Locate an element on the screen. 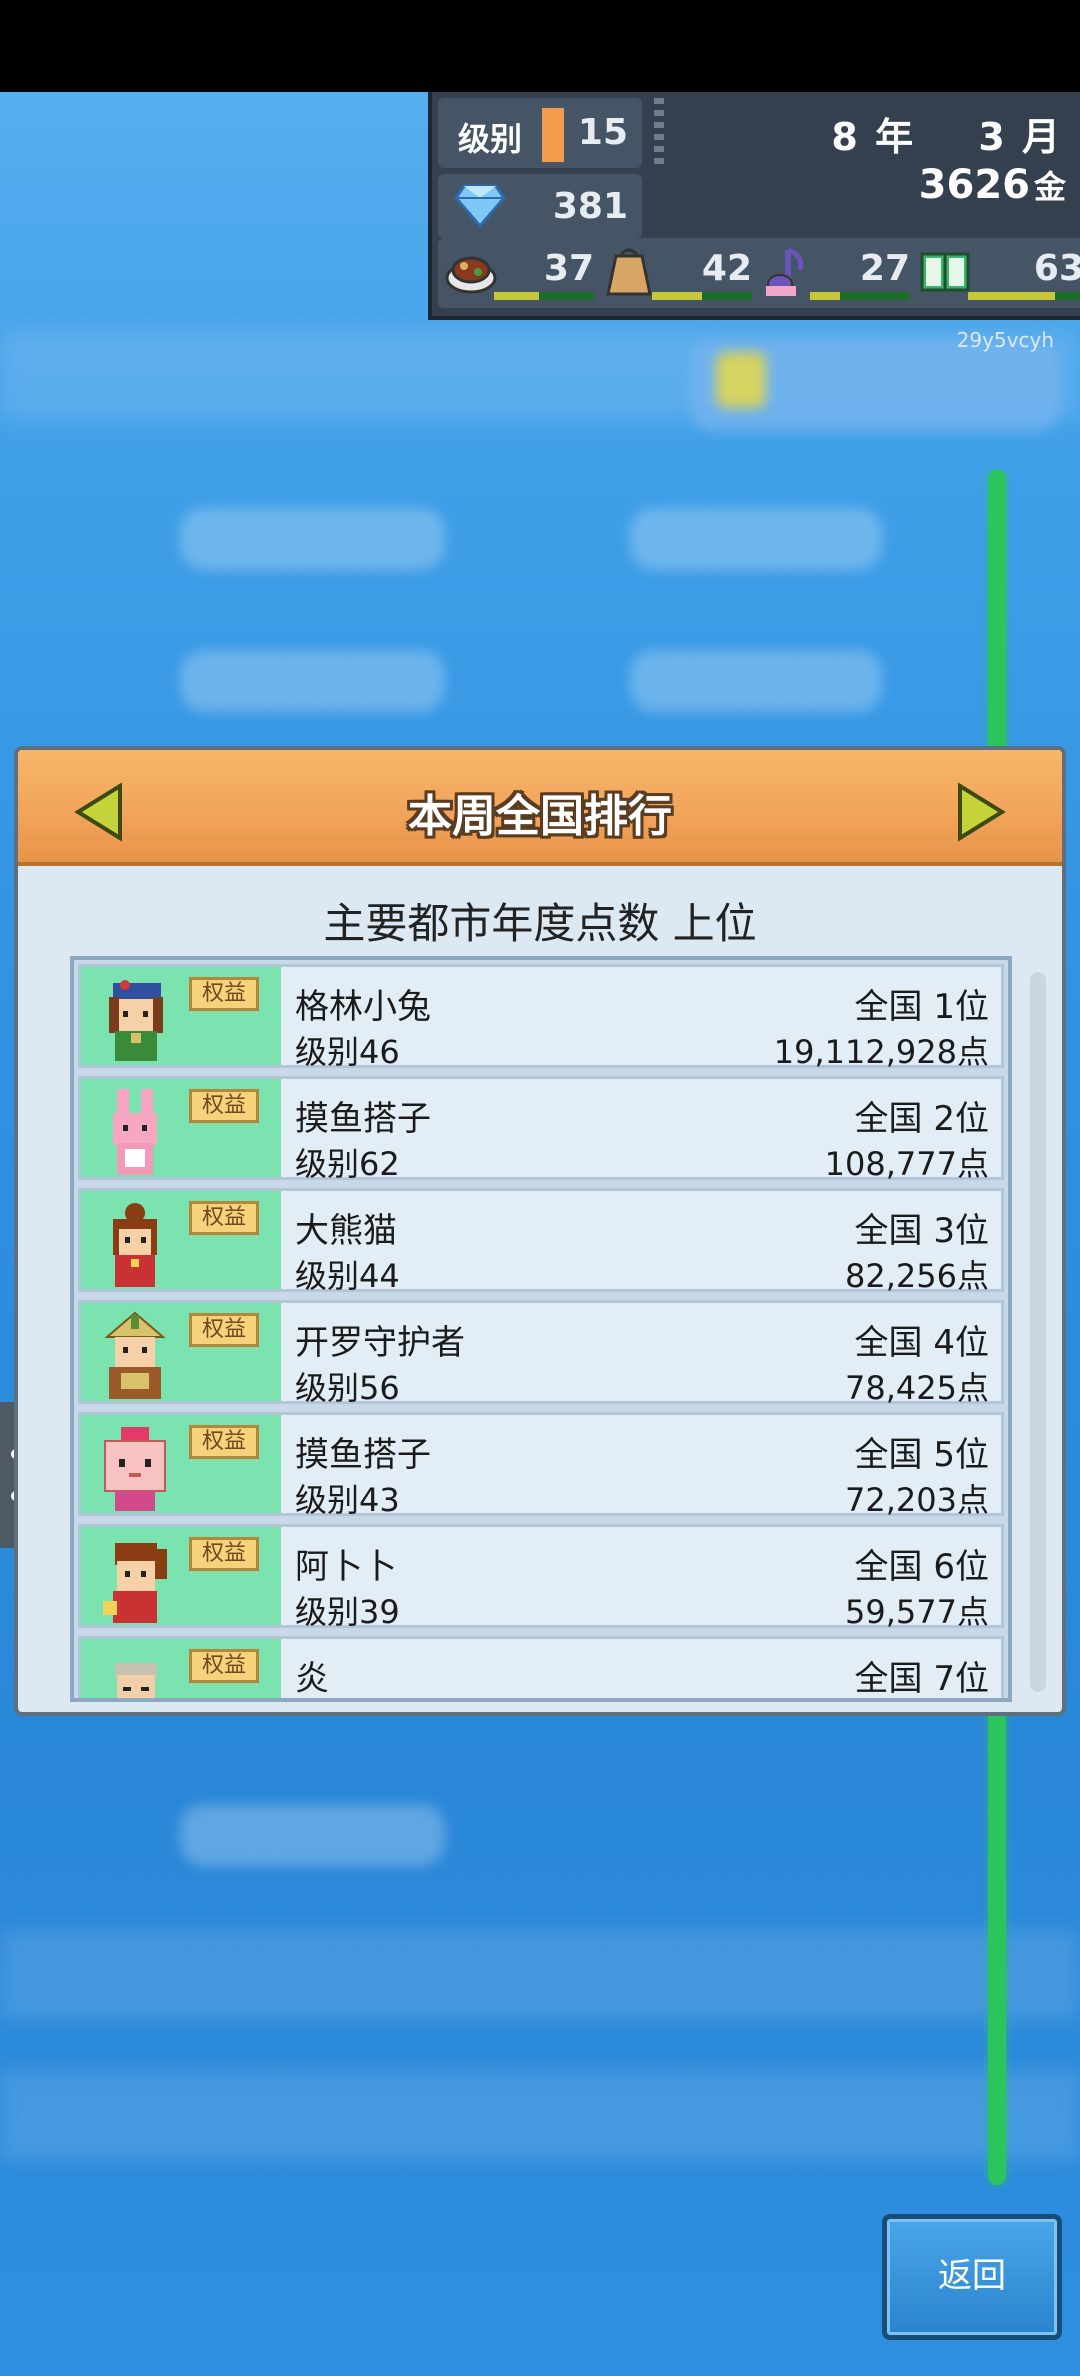 The width and height of the screenshot is (1080, 2376). ranking-row: 权益 炎 全国 7位 is located at coordinates (541, 1667).